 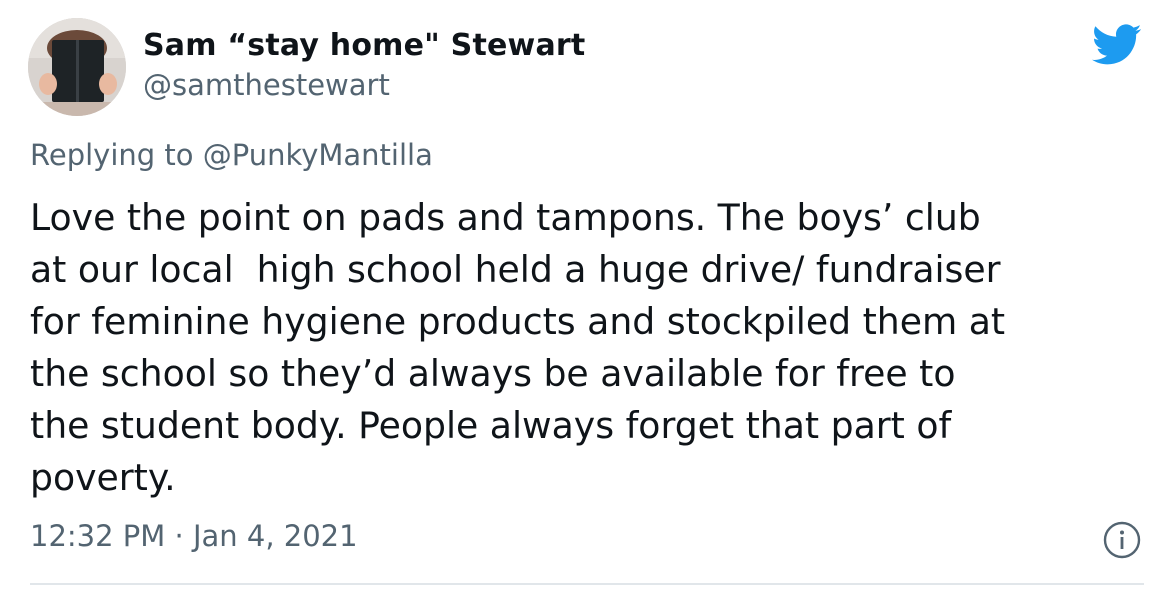 I want to click on avatar, so click(x=77, y=67).